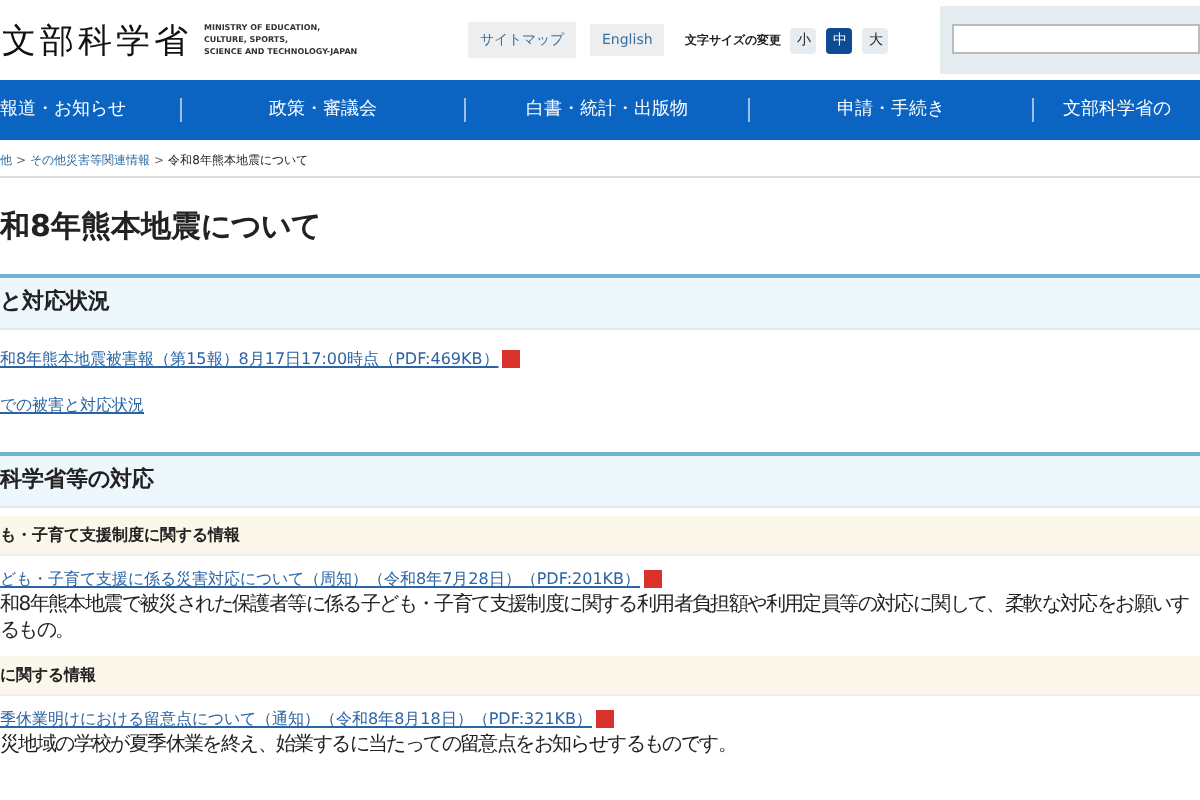 This screenshot has height=800, width=1200. I want to click on description-text: 和8年熊本地震で被災された保護者等に係る子ども・子育て支援制度に関する利用者負担額や利用定員等の対応に関して、柔軟な対応をお願いするもの。, so click(595, 618).